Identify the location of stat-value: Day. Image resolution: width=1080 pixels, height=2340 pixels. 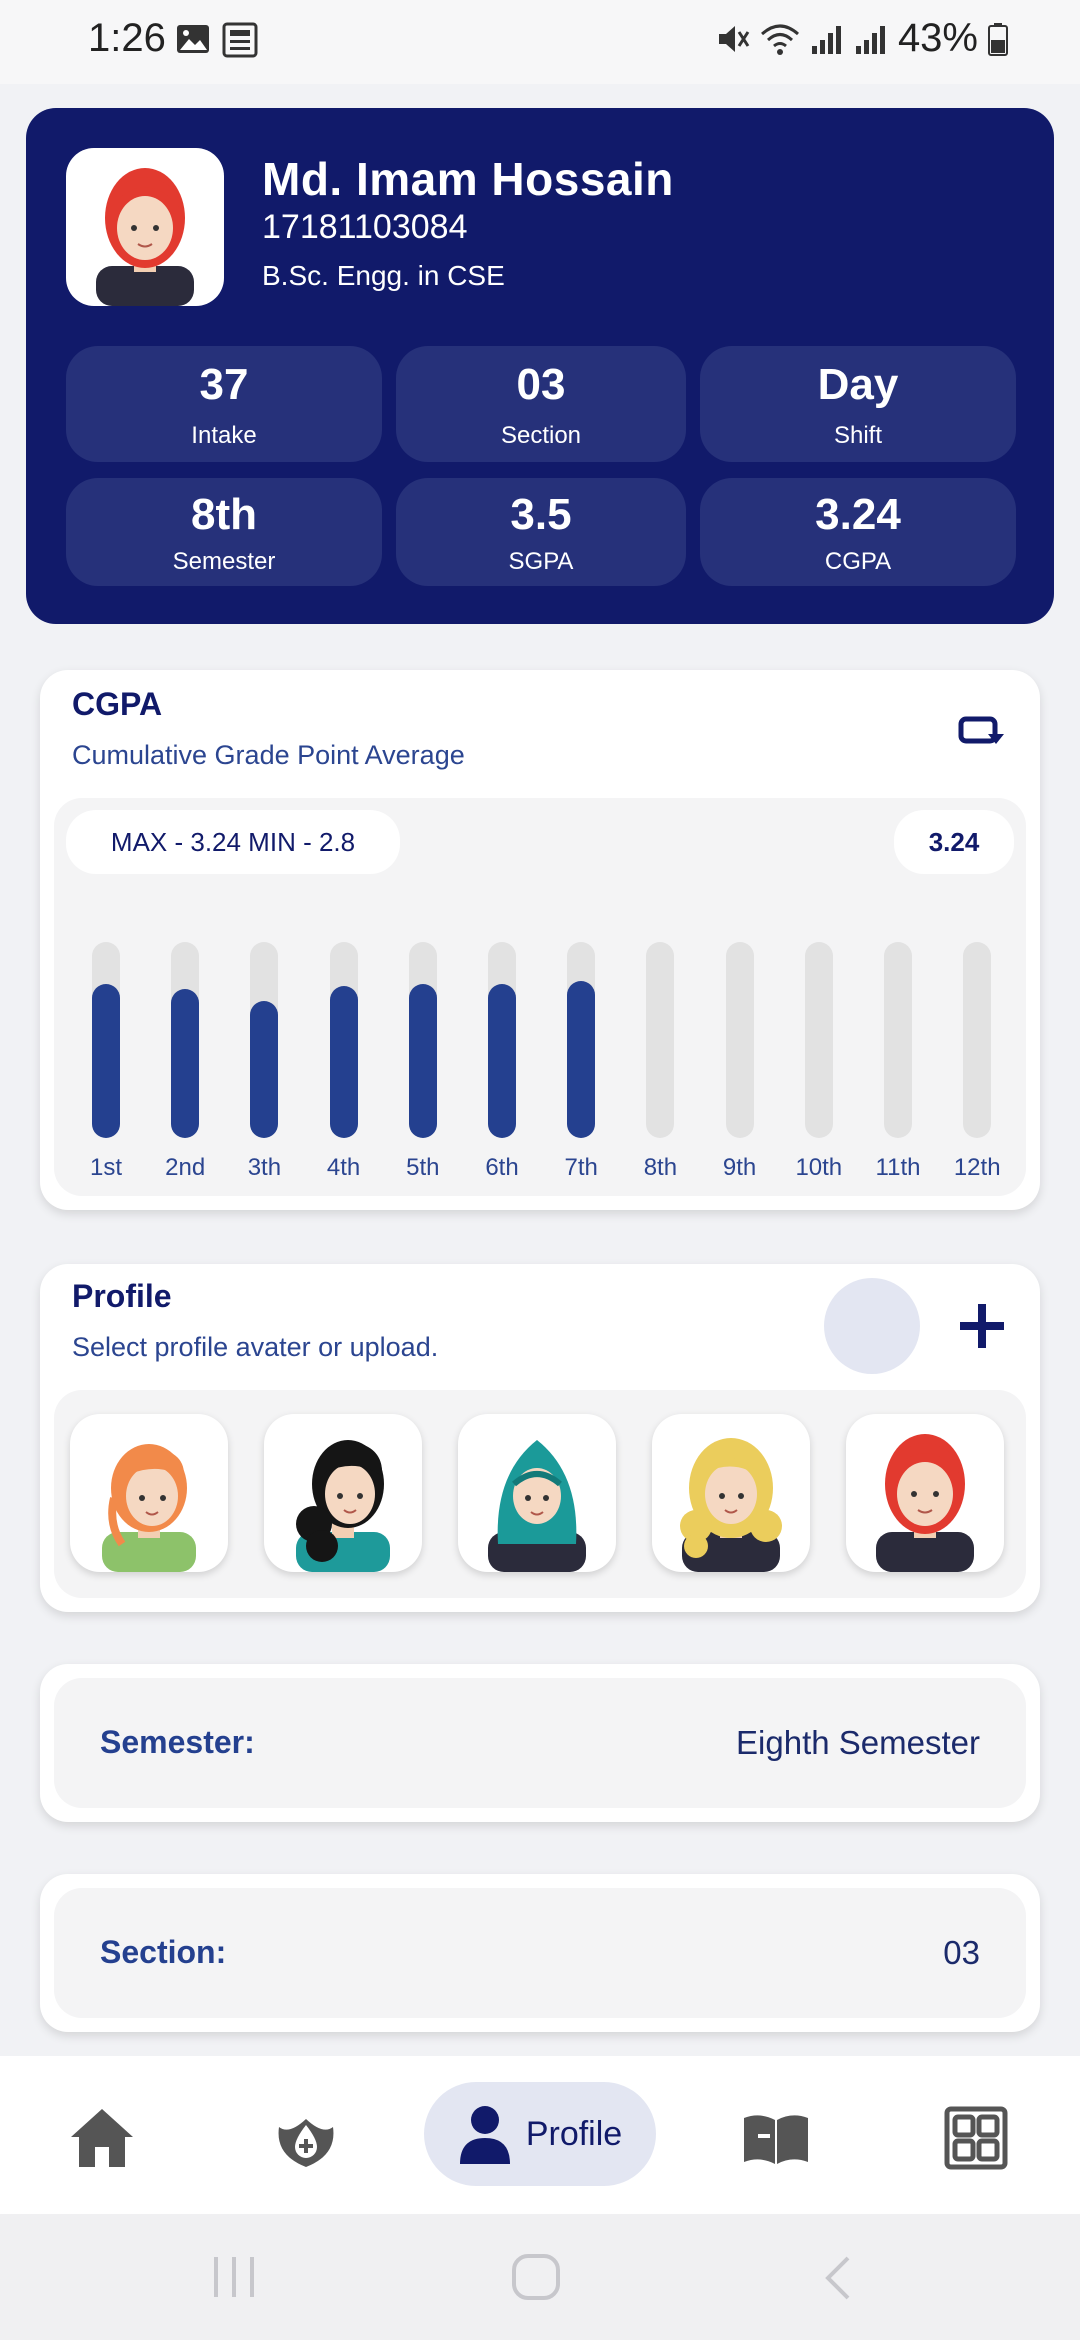
(858, 384).